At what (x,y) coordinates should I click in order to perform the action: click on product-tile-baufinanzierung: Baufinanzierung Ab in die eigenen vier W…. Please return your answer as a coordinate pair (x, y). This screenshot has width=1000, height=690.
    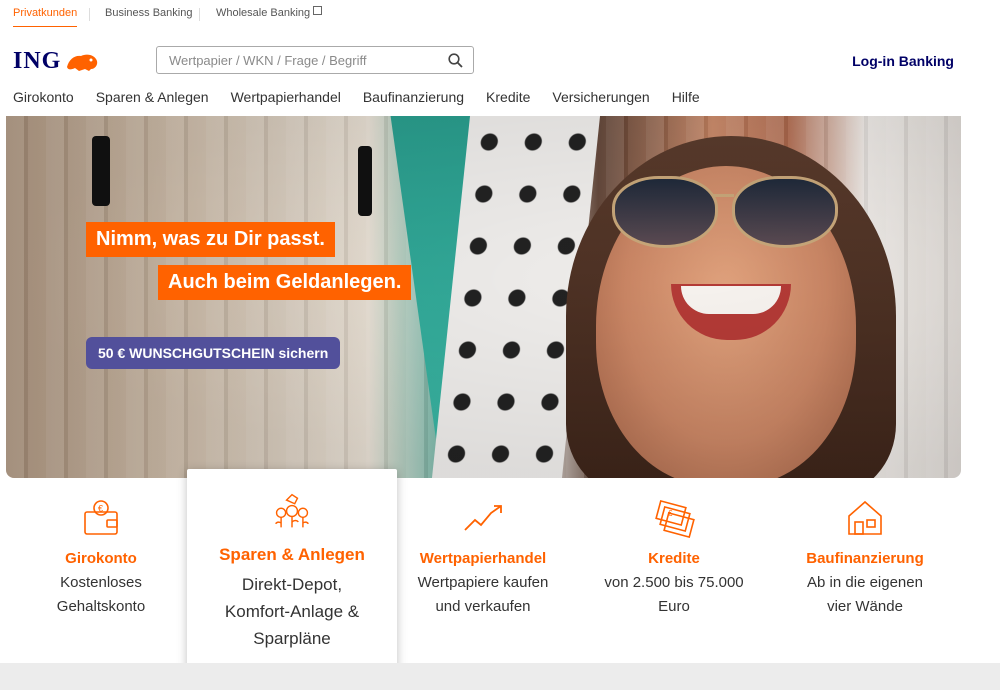
    Looking at the image, I should click on (865, 548).